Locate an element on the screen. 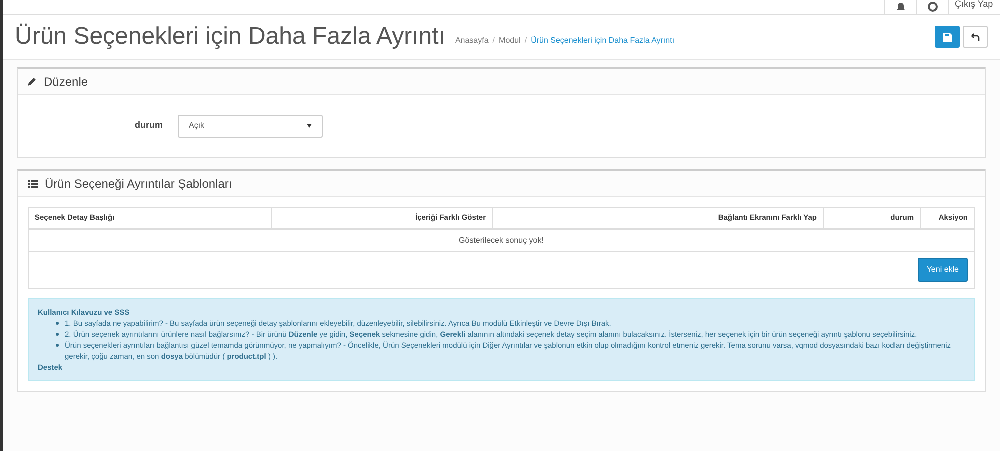 This screenshot has width=1000, height=451. breadcrumb-link: Modul is located at coordinates (510, 41).